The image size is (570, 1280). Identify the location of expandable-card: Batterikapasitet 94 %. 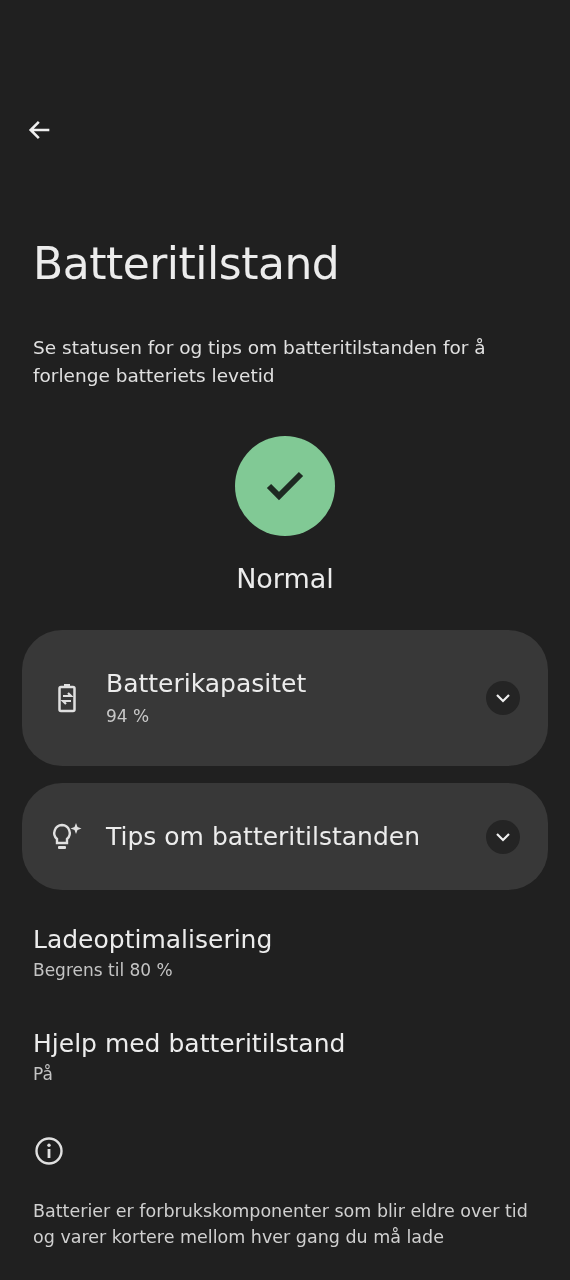
(285, 698).